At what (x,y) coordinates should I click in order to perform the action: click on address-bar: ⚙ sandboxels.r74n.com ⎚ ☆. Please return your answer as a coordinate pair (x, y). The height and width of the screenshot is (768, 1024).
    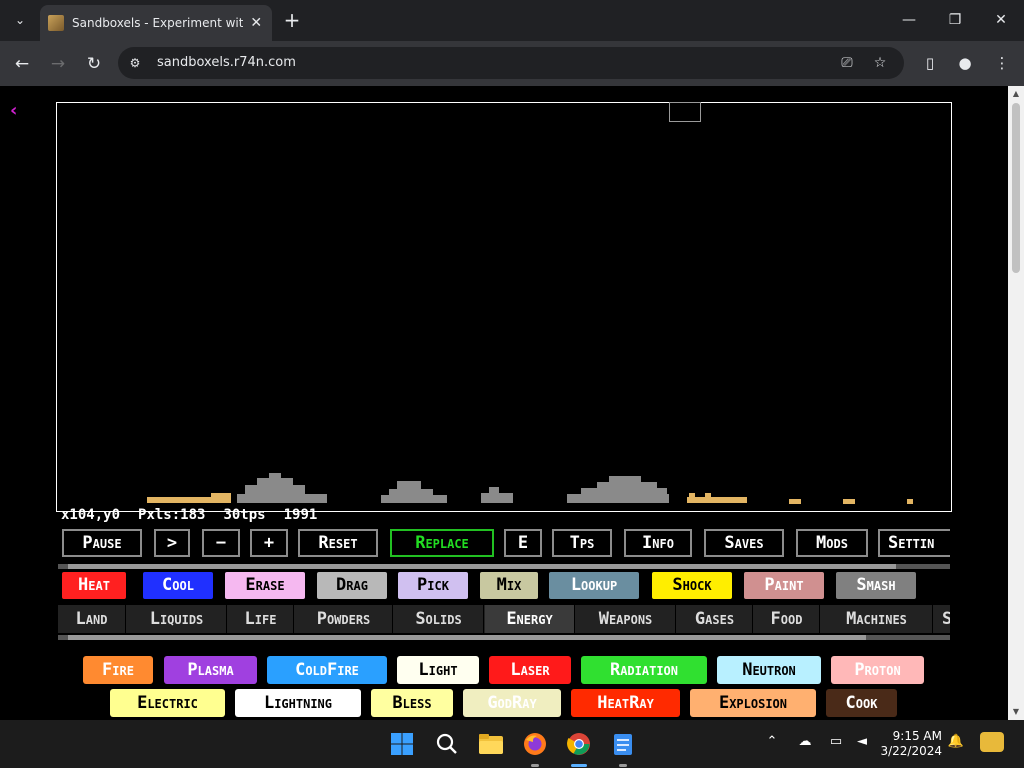
    Looking at the image, I should click on (511, 63).